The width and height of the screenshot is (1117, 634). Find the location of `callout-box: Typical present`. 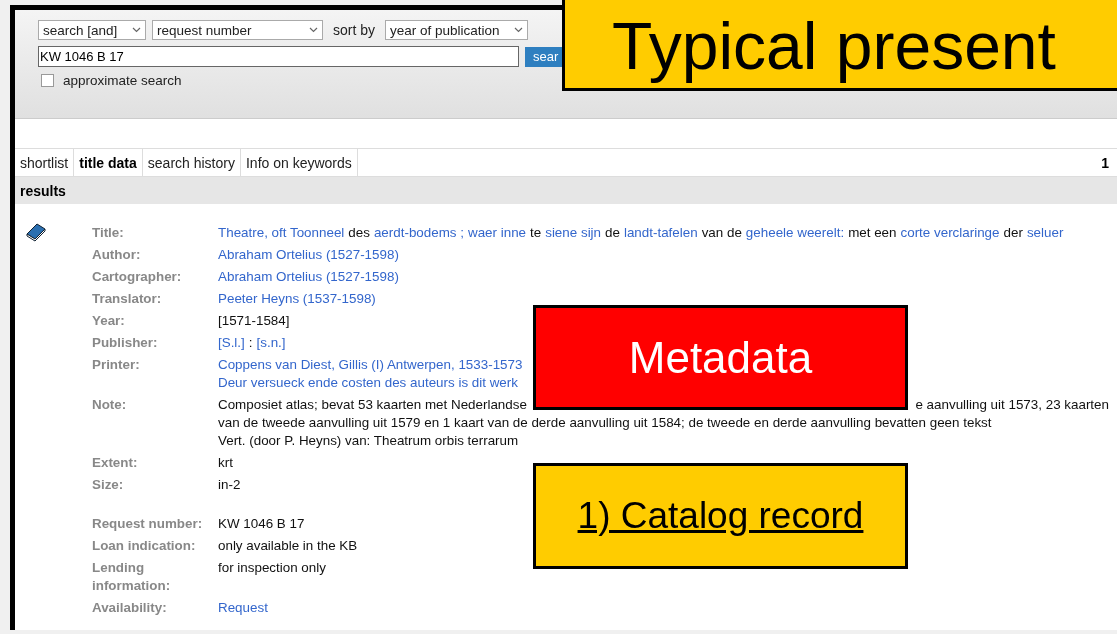

callout-box: Typical present is located at coordinates (839, 45).